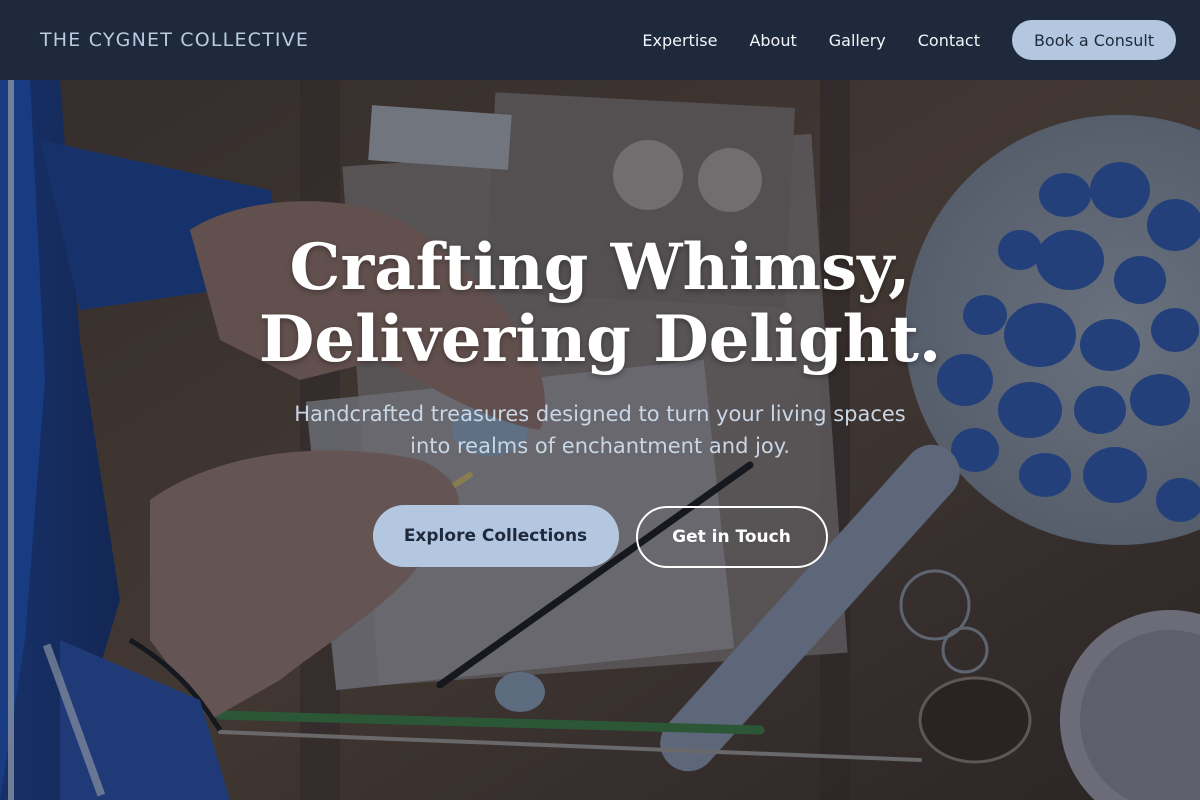  What do you see at coordinates (1094, 40) in the screenshot?
I see `book-consult-button: Book a Consult` at bounding box center [1094, 40].